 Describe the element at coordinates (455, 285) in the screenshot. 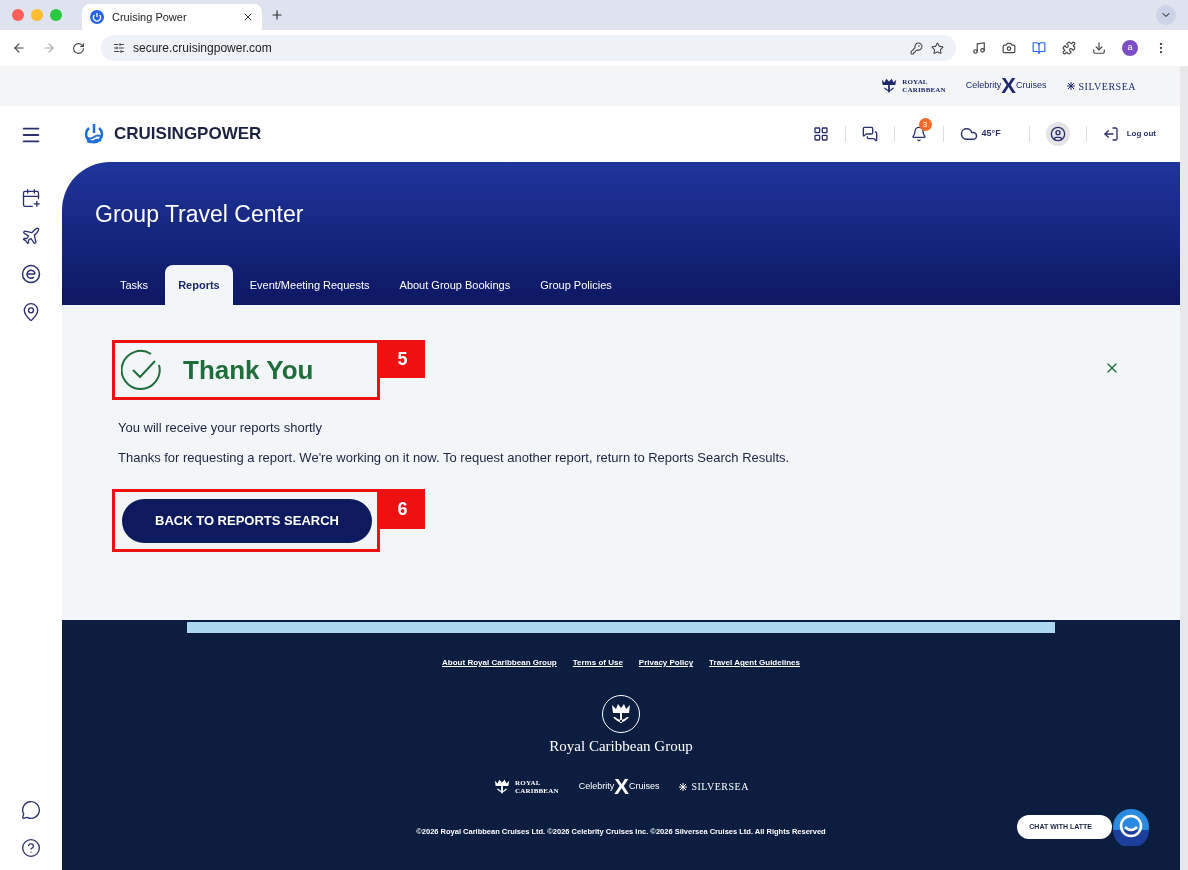

I see `tab: About Group Bookings` at that location.